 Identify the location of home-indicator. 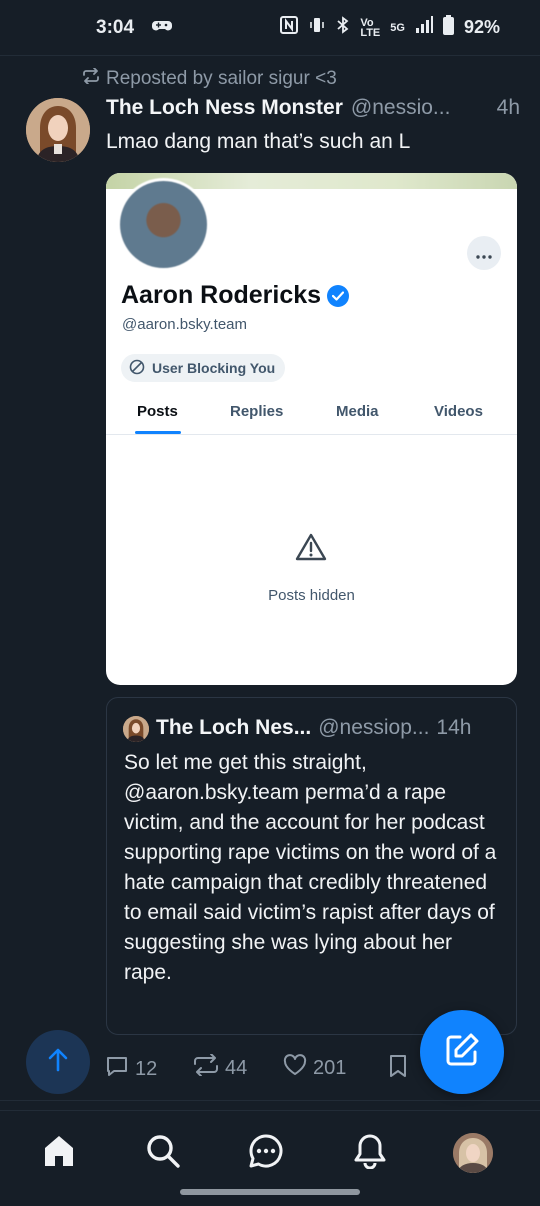
(270, 1192).